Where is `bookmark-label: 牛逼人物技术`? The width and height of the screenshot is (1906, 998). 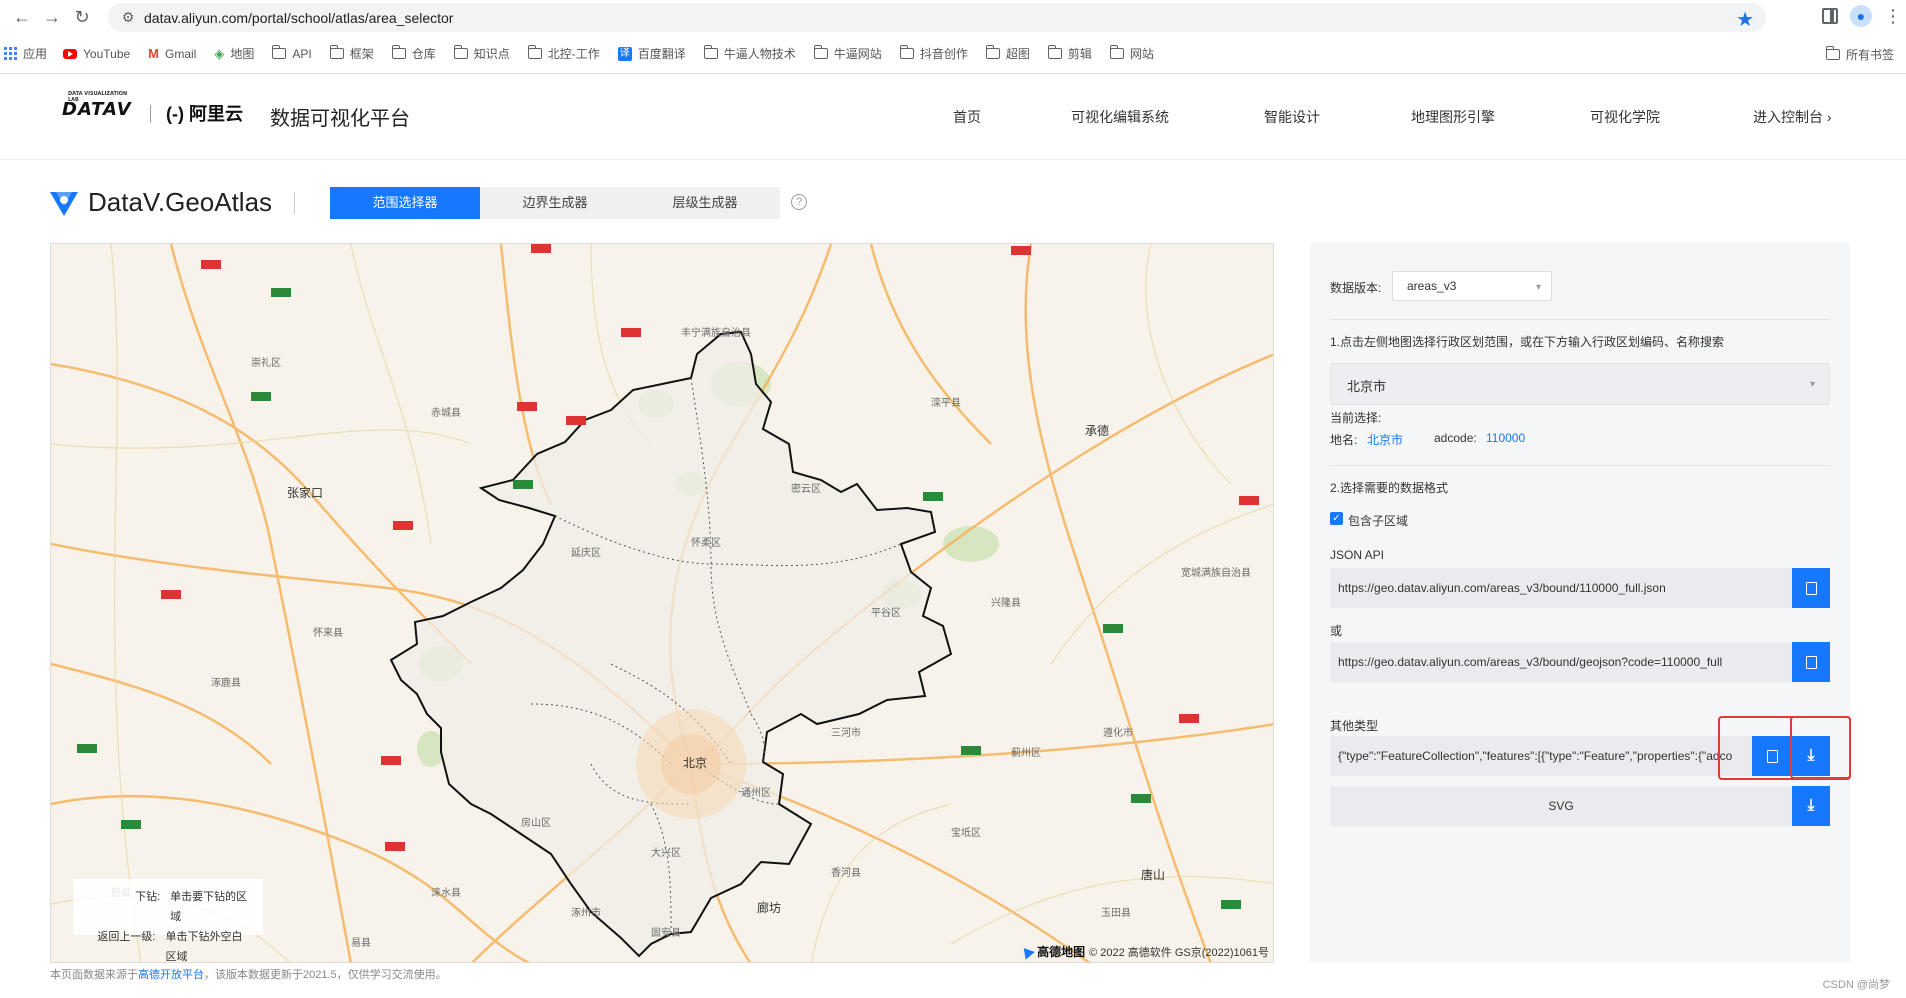 bookmark-label: 牛逼人物技术 is located at coordinates (759, 54).